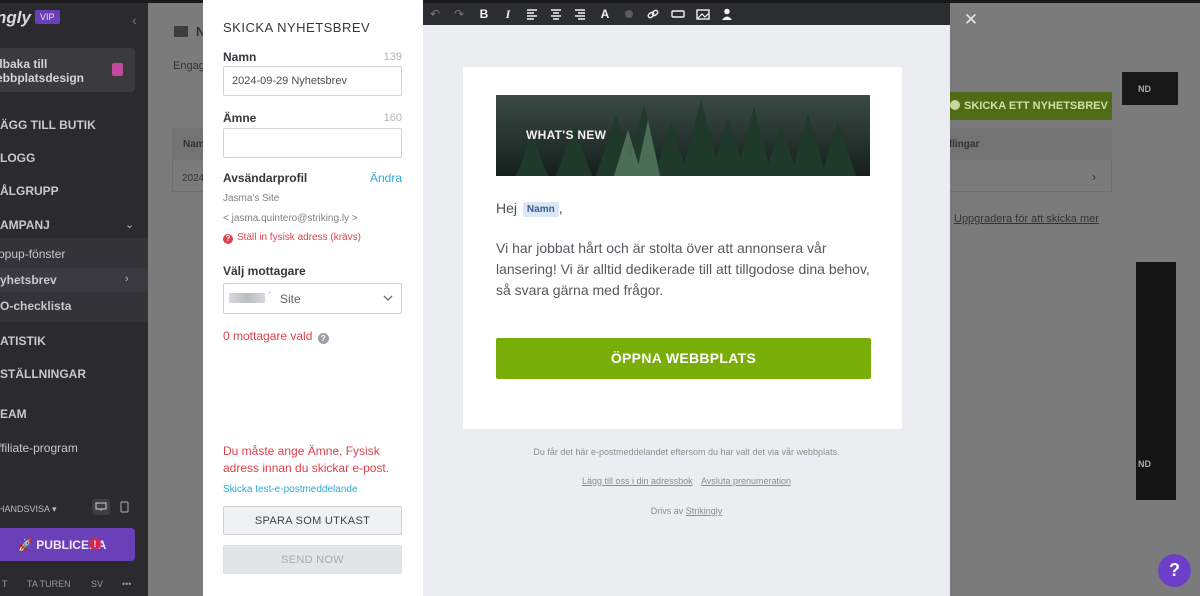 This screenshot has width=1200, height=596. What do you see at coordinates (97, 584) in the screenshot?
I see `bottom-link-language: SV` at bounding box center [97, 584].